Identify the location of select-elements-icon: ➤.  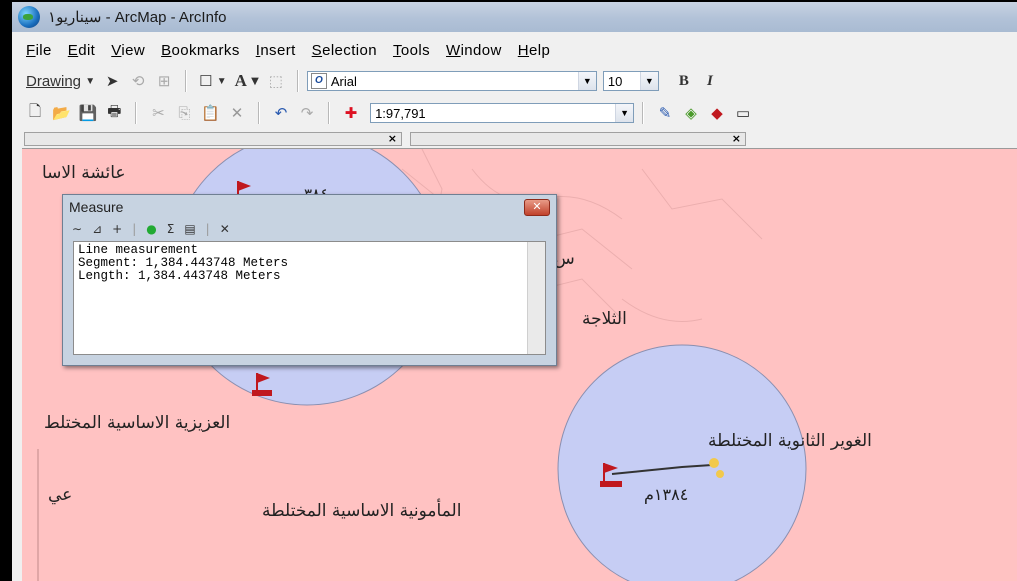
(112, 81).